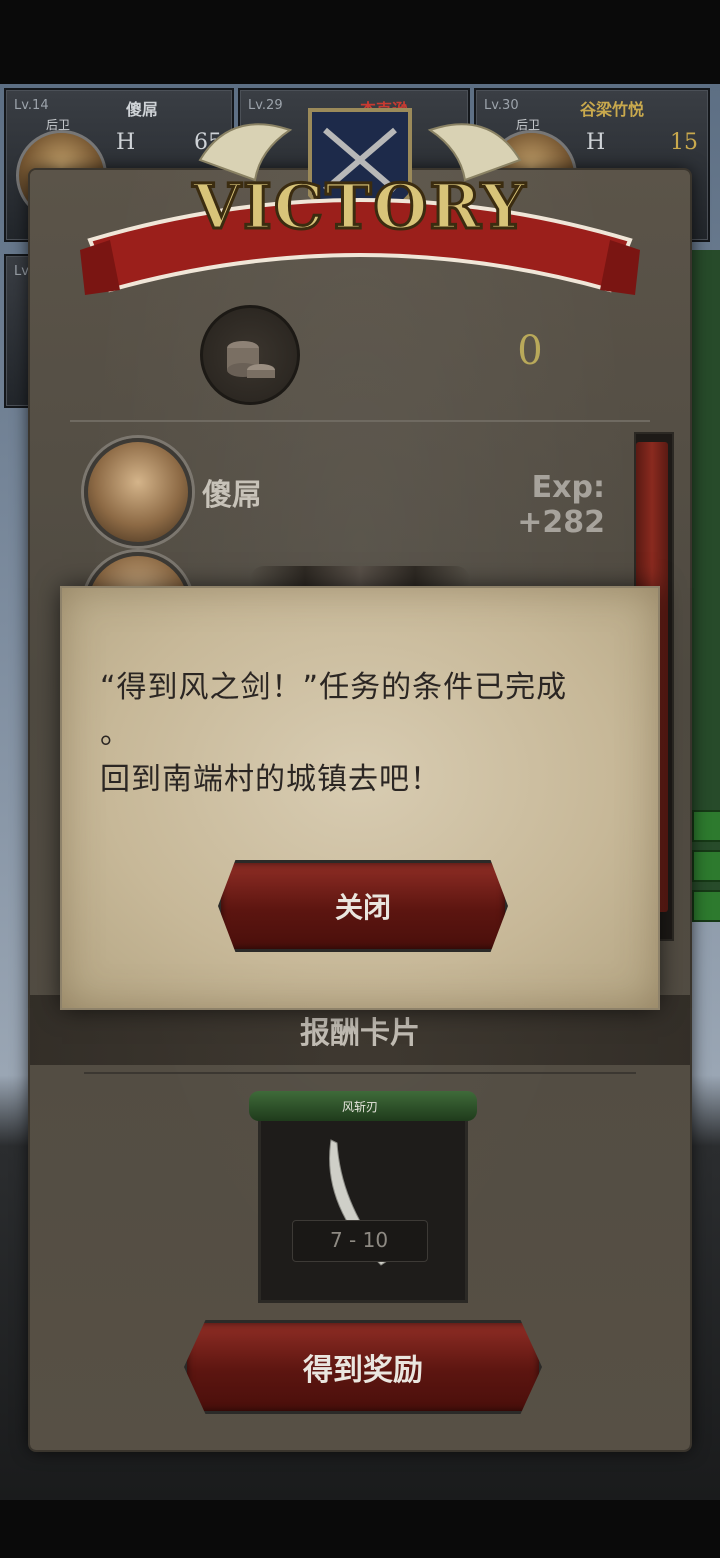 The height and width of the screenshot is (1558, 720). I want to click on side-action-bar, so click(705, 586).